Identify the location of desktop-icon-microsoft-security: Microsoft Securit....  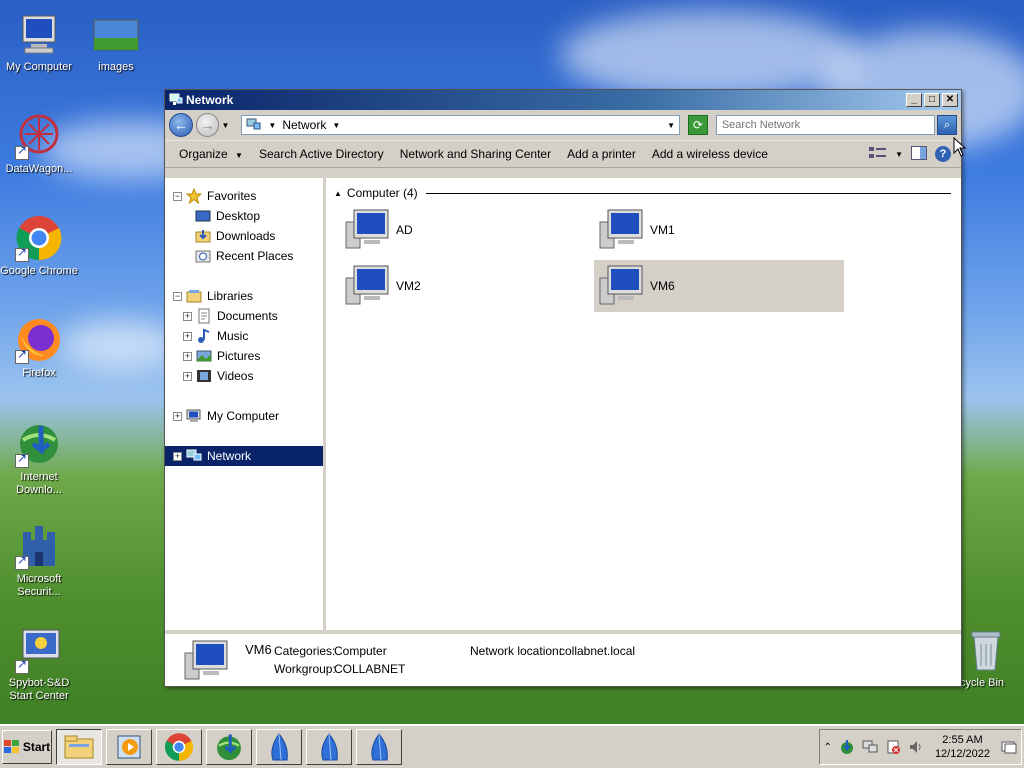
(39, 560).